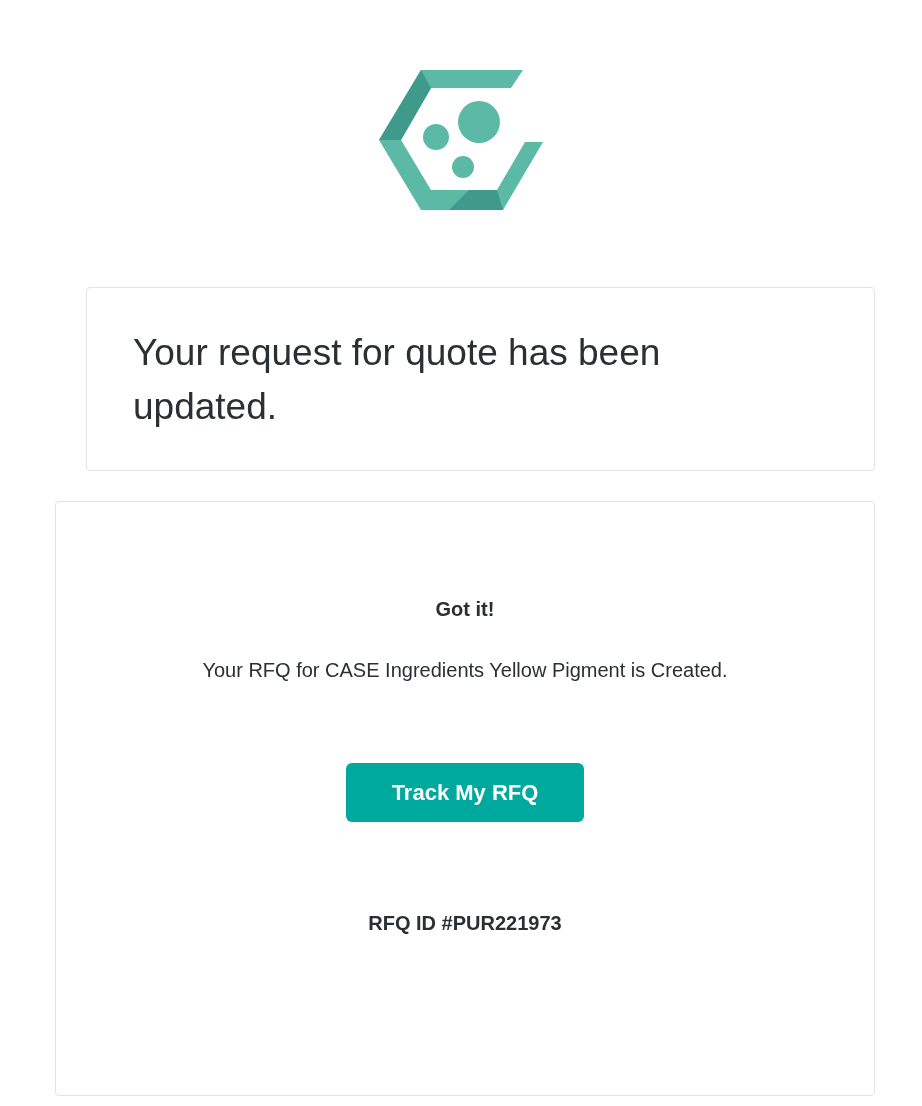  I want to click on track-rfq-button: Track My RFQ, so click(465, 792).